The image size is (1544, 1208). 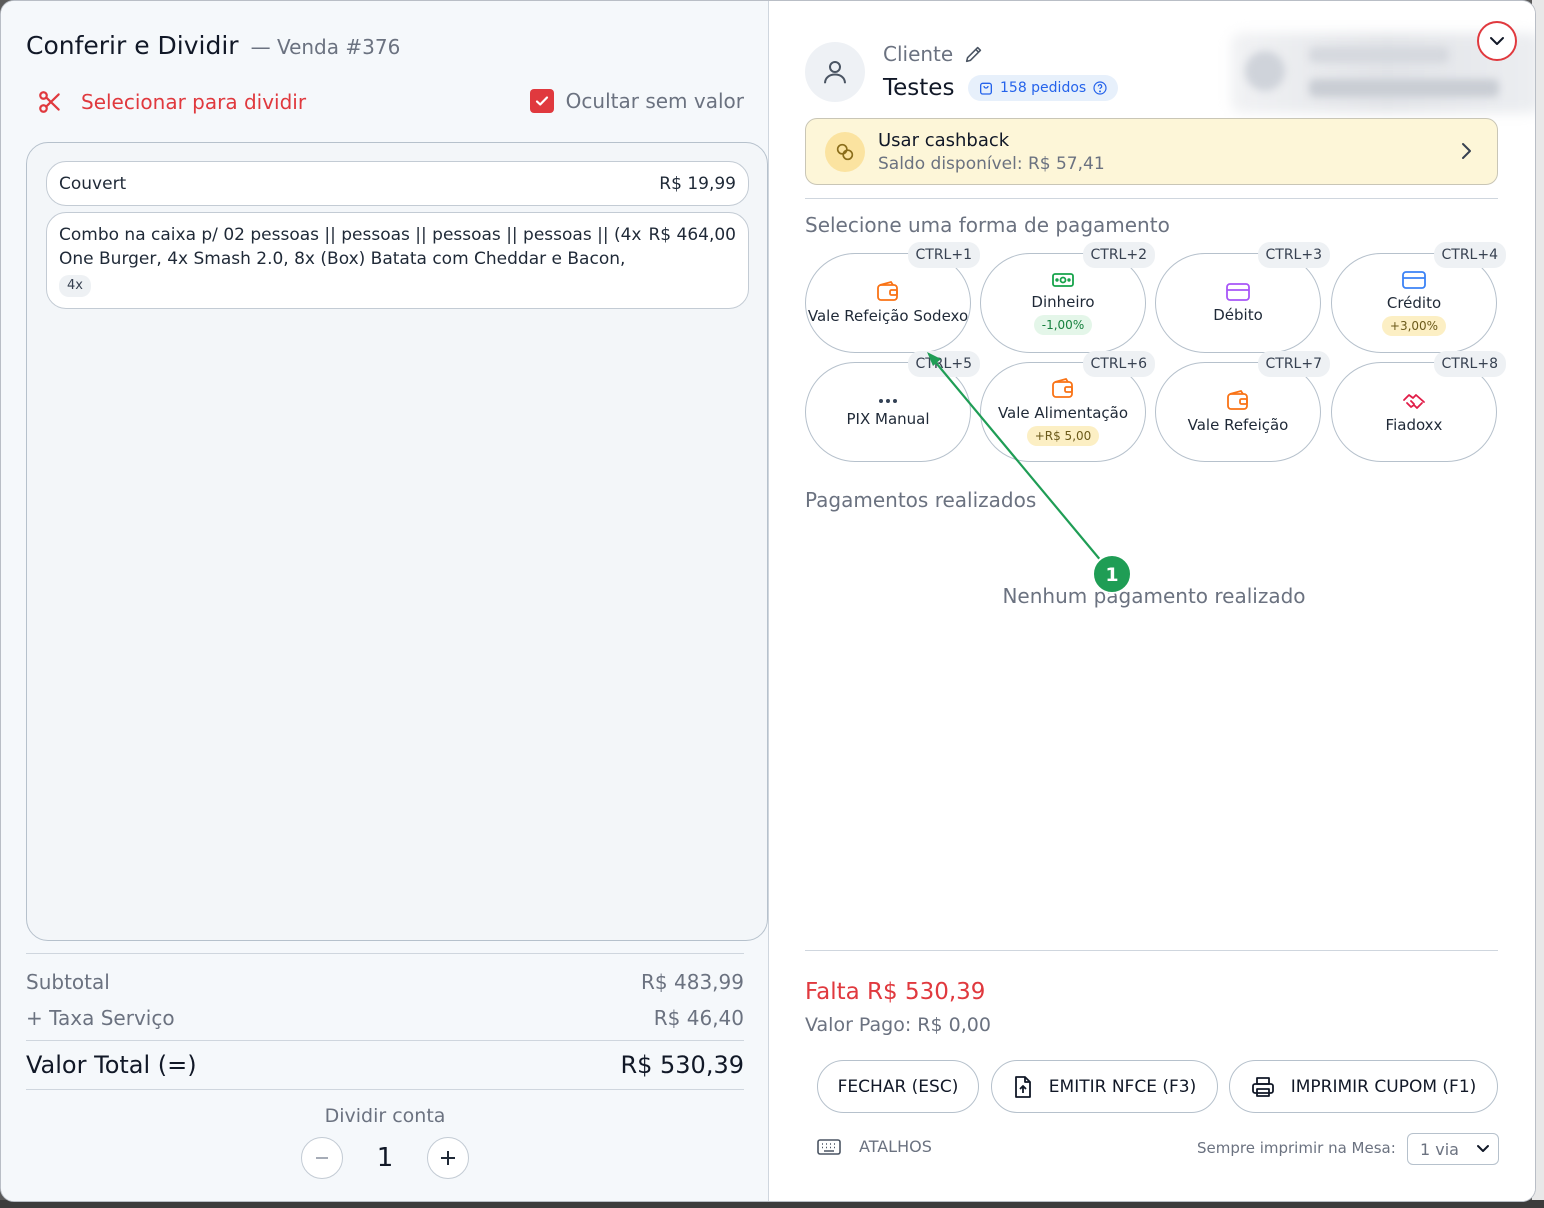 I want to click on split-bill-label: Dividir conta, so click(x=385, y=1116).